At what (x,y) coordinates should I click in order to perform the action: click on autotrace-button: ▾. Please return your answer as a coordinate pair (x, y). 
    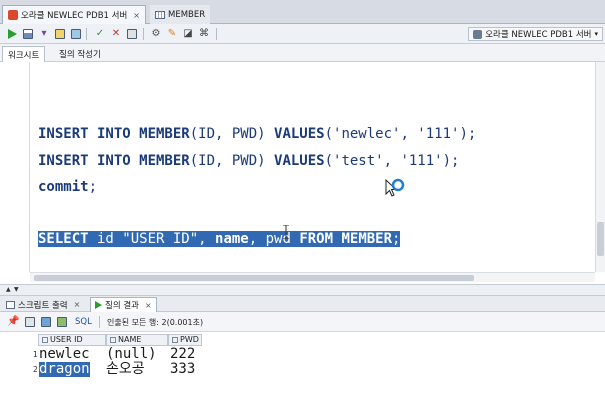
    Looking at the image, I should click on (44, 34).